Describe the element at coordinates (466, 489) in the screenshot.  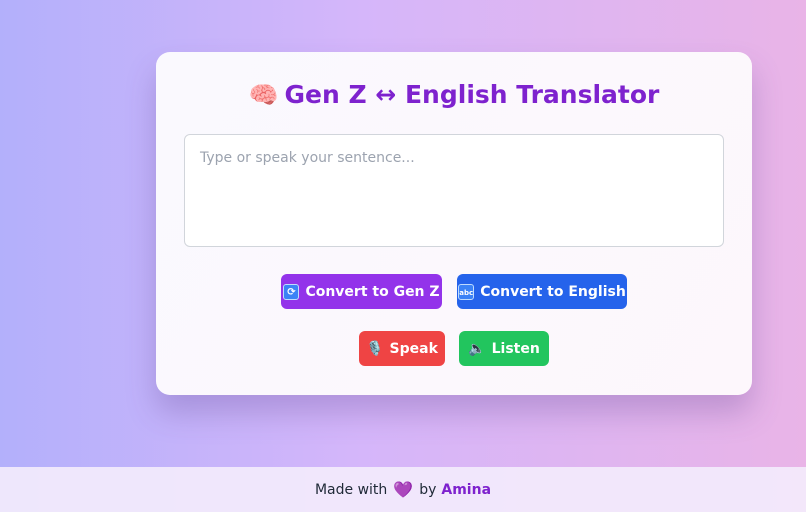
I see `footer-author: Amina` at that location.